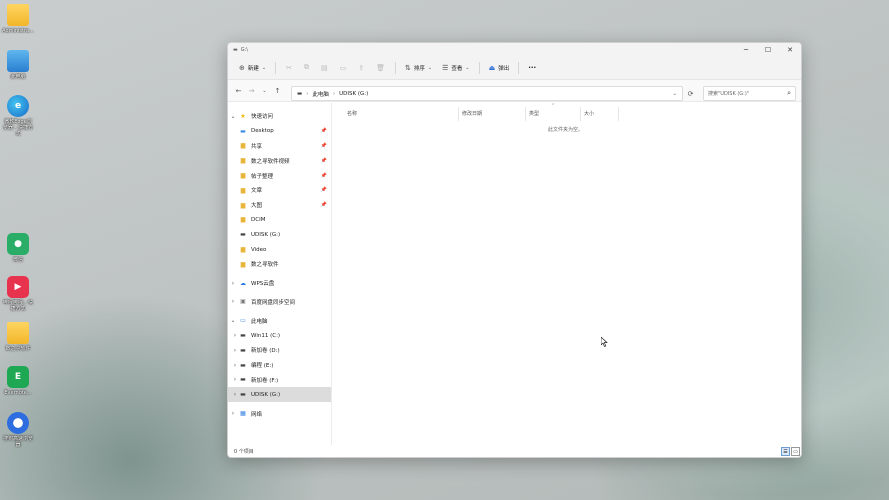  What do you see at coordinates (353, 94) in the screenshot?
I see `breadcrumb-udisk: UDISK (G:)` at bounding box center [353, 94].